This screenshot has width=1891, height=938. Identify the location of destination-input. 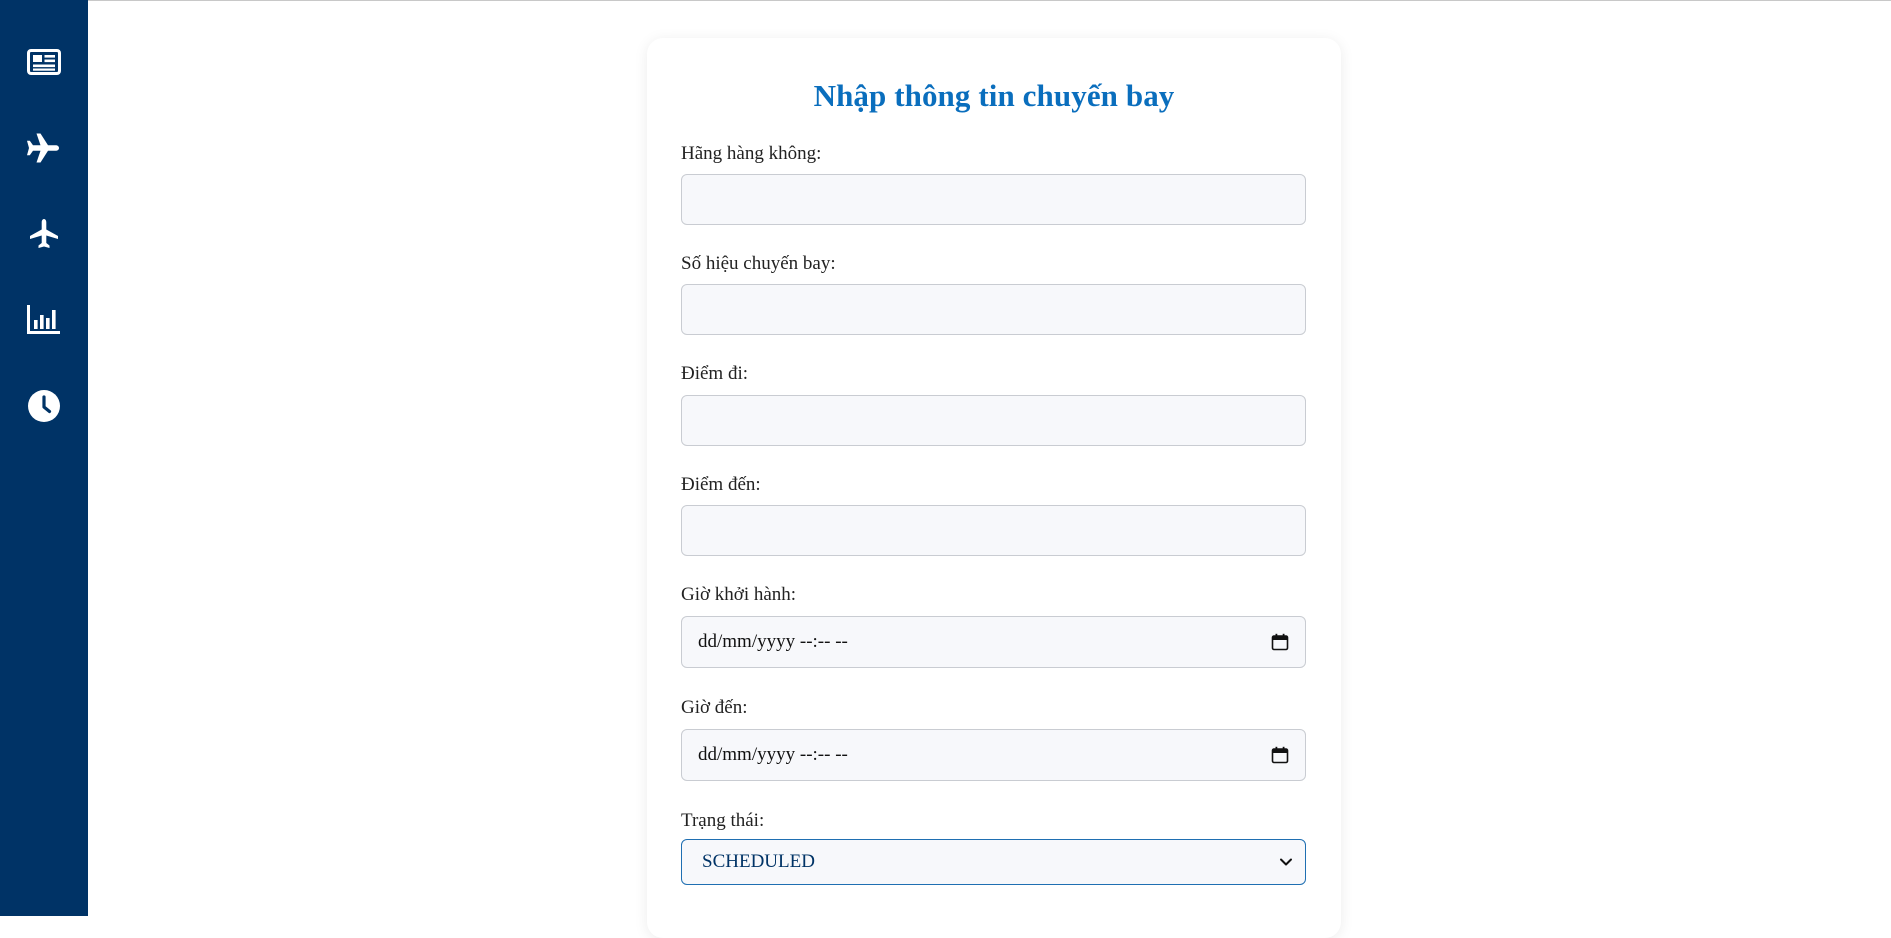
(993, 530).